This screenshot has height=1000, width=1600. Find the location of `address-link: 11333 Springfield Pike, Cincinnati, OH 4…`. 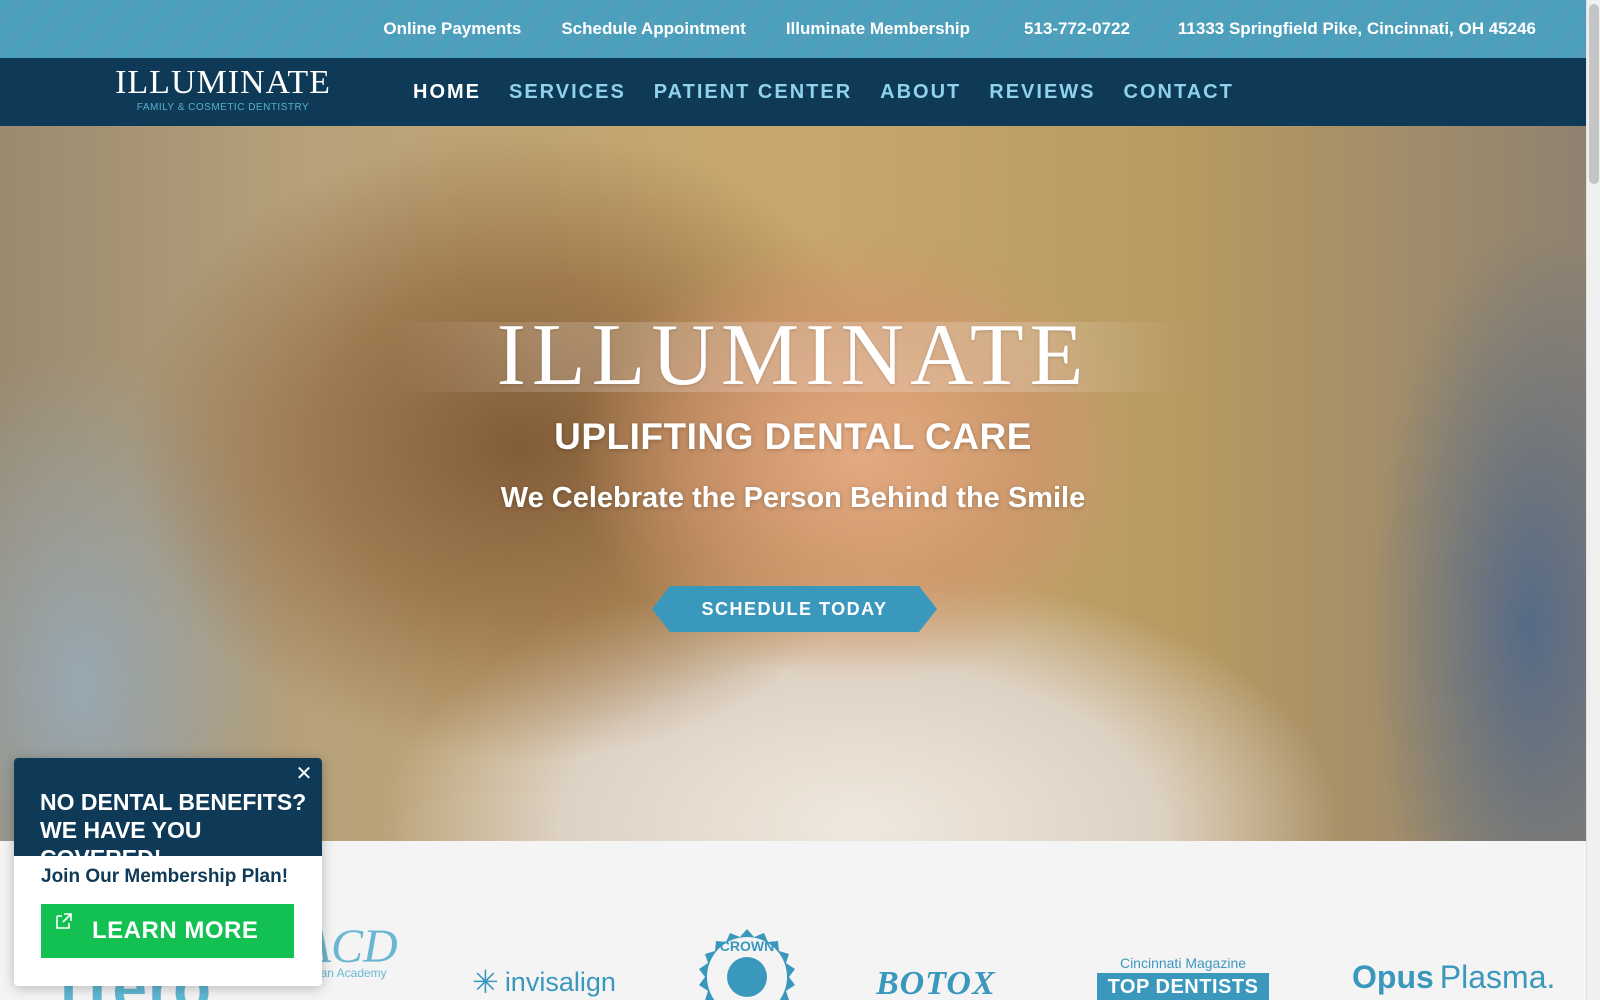

address-link: 11333 Springfield Pike, Cincinnati, OH 4… is located at coordinates (1357, 29).